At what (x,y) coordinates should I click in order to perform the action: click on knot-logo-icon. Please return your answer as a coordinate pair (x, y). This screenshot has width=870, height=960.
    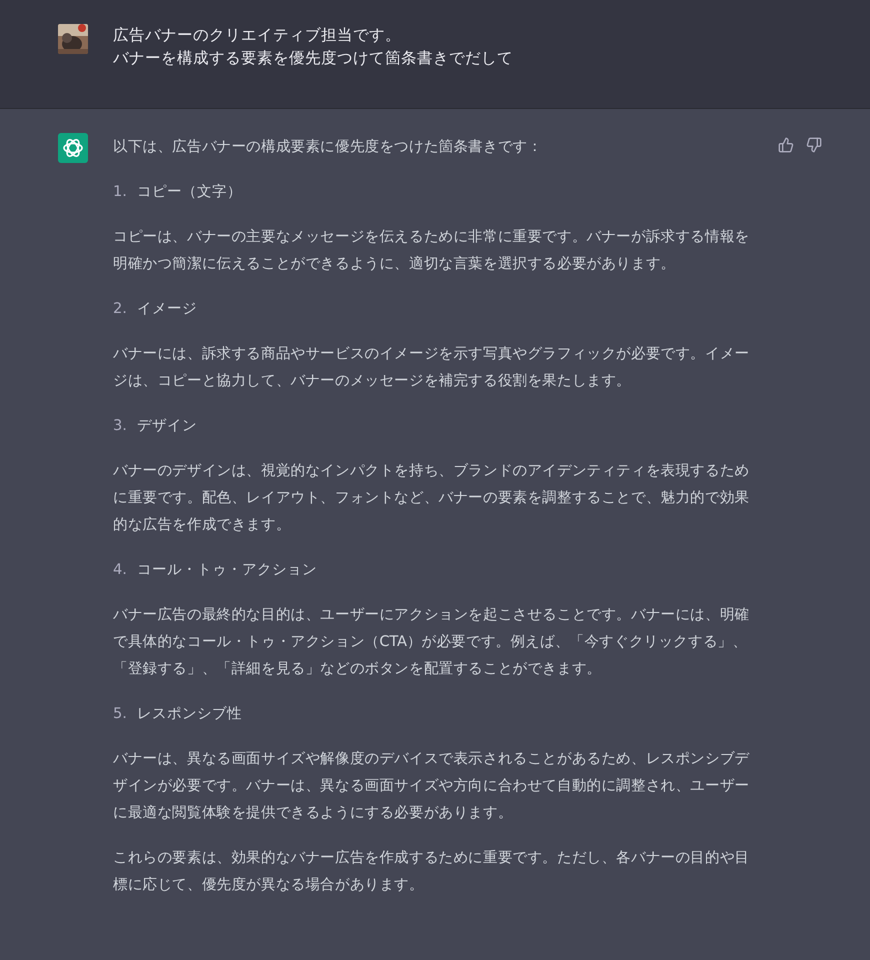
    Looking at the image, I should click on (73, 148).